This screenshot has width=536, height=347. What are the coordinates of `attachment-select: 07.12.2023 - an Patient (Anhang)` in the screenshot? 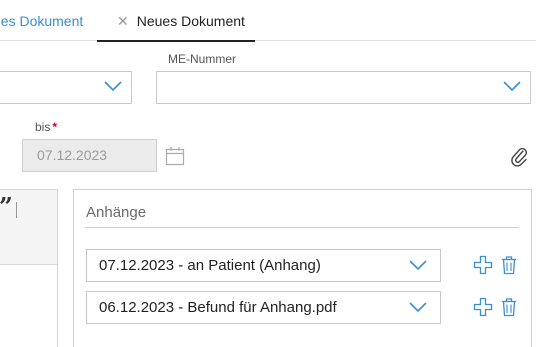 It's located at (263, 265).